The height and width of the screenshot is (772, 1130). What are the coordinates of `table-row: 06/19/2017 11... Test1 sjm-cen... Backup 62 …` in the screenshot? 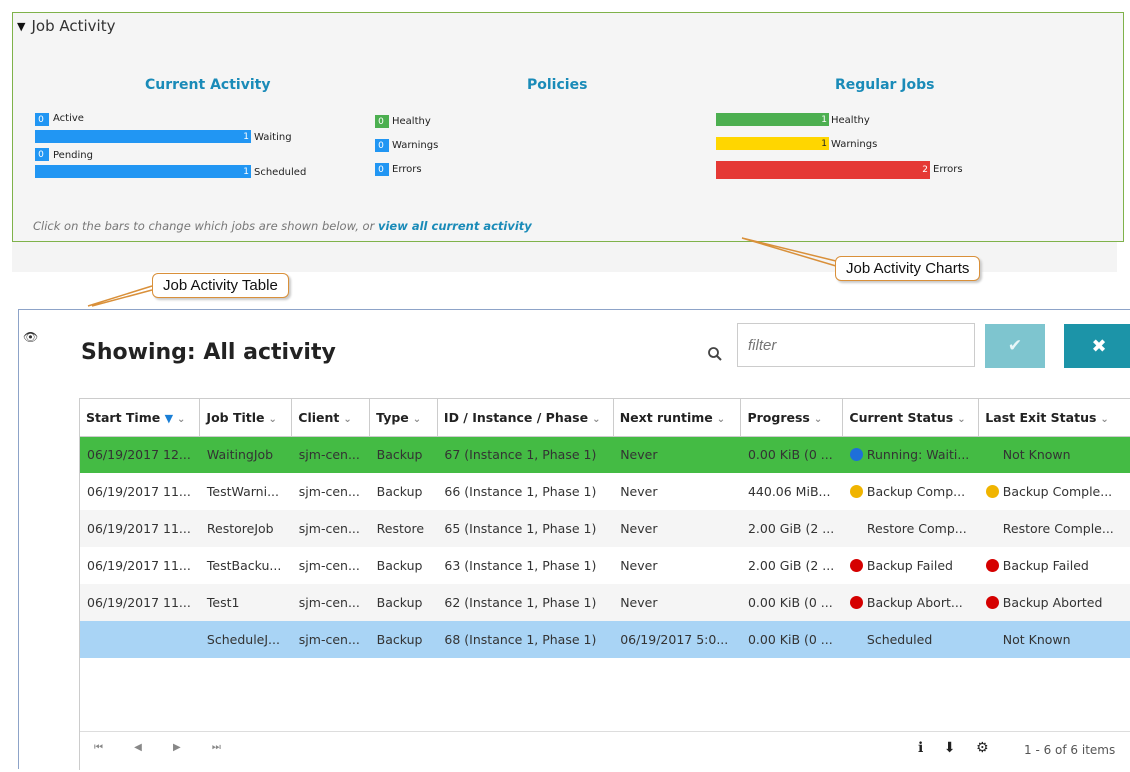 It's located at (605, 602).